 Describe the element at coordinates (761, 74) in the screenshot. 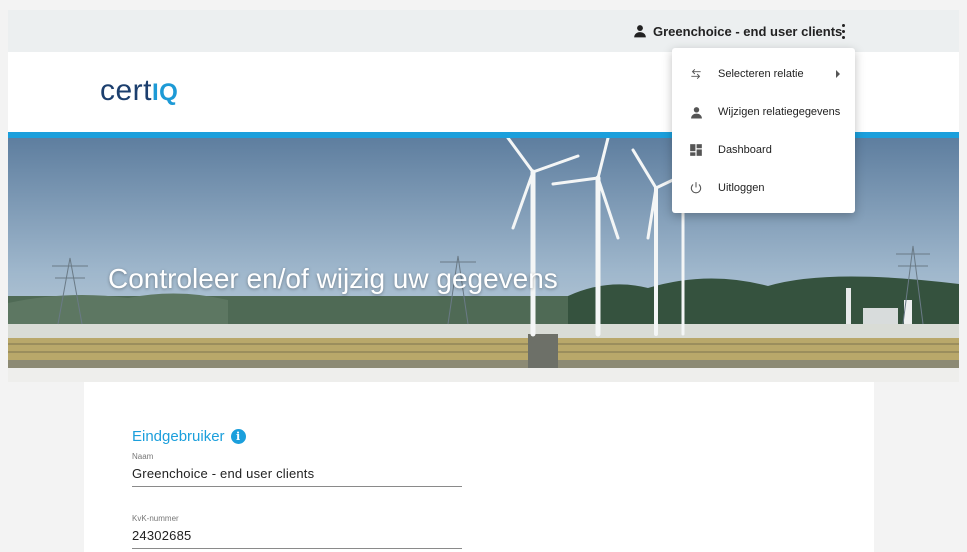

I see `menu-item-label: Selecteren relatie` at that location.